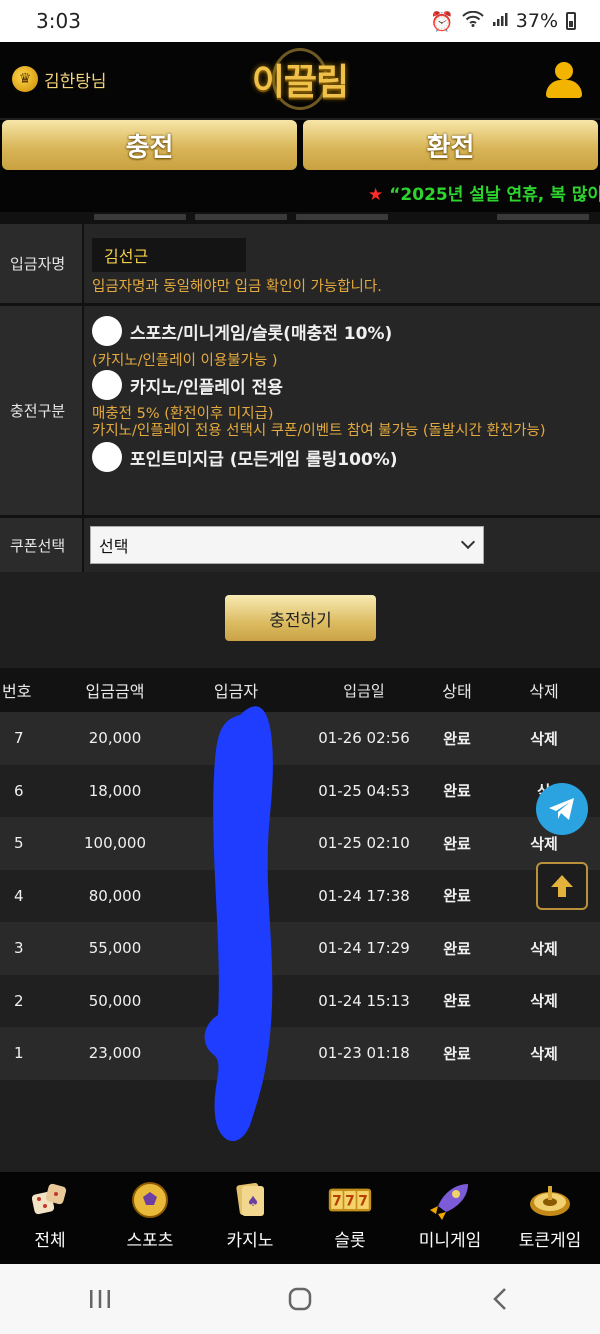 This screenshot has height=1334, width=600. What do you see at coordinates (115, 895) in the screenshot?
I see `cell-amount: 80,000` at bounding box center [115, 895].